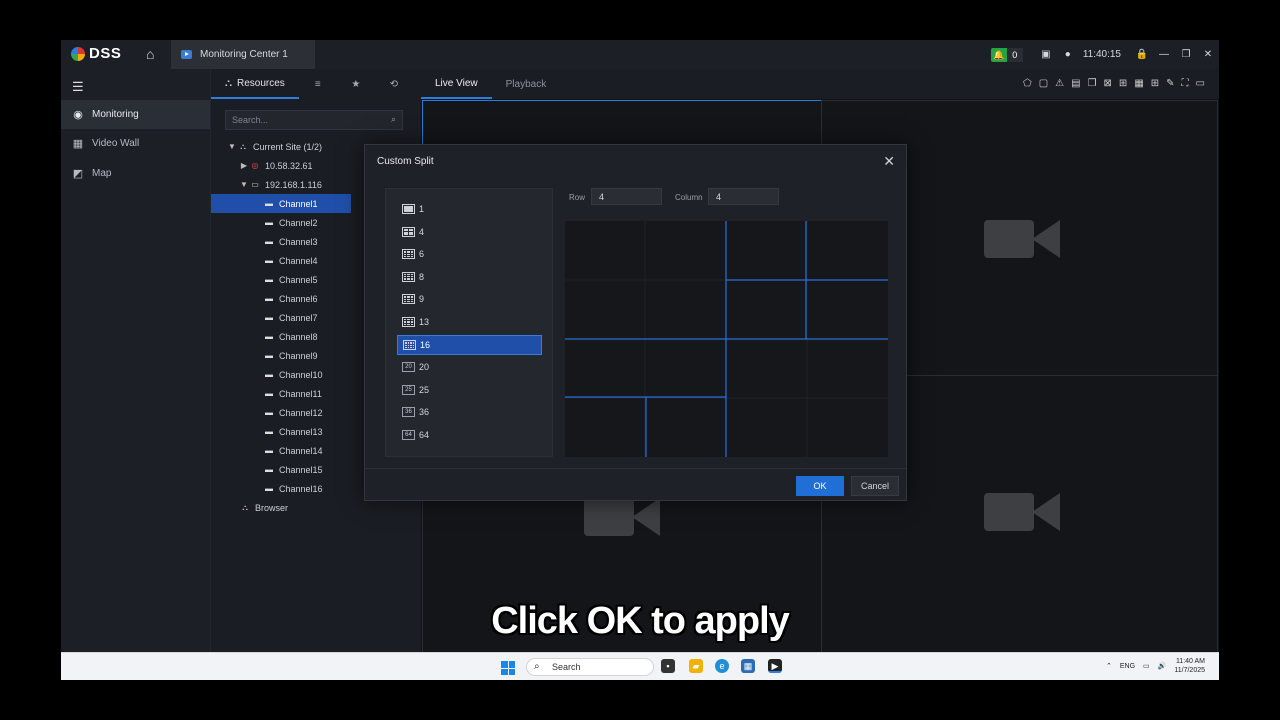  I want to click on minimize-icon: —, so click(1164, 54).